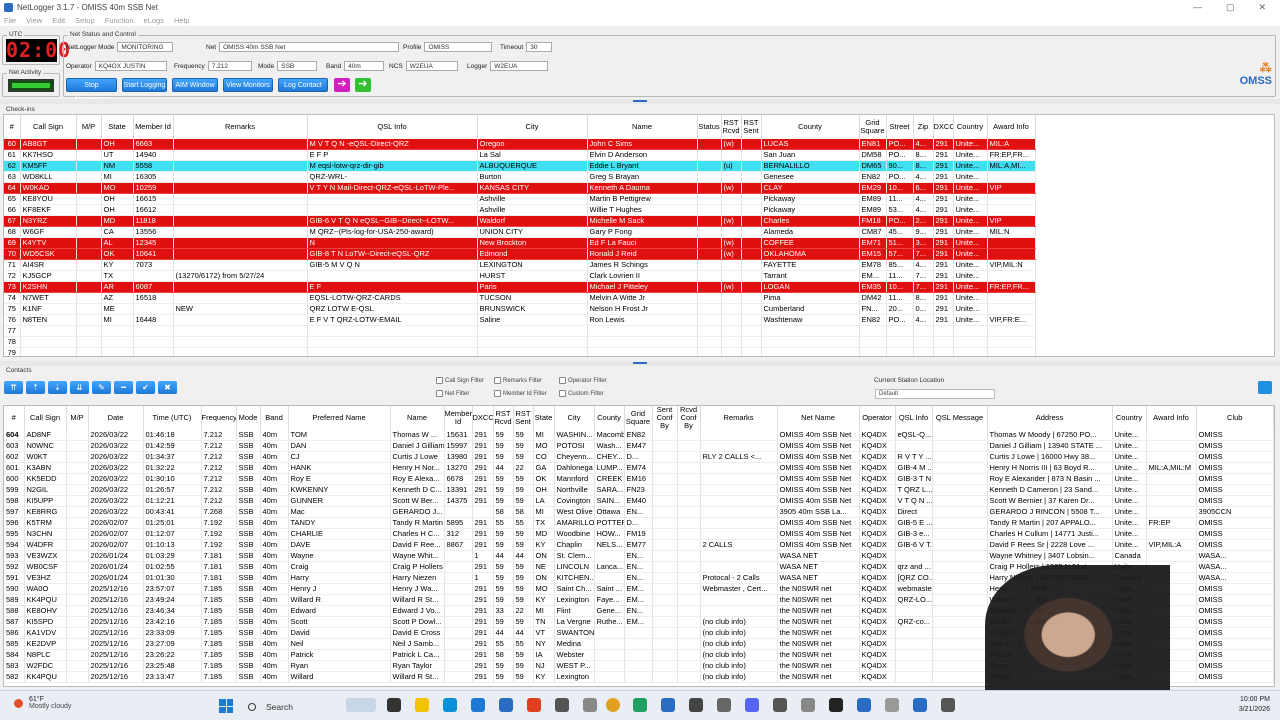  What do you see at coordinates (339, 446) in the screenshot?
I see `contact-cell: DAN` at bounding box center [339, 446].